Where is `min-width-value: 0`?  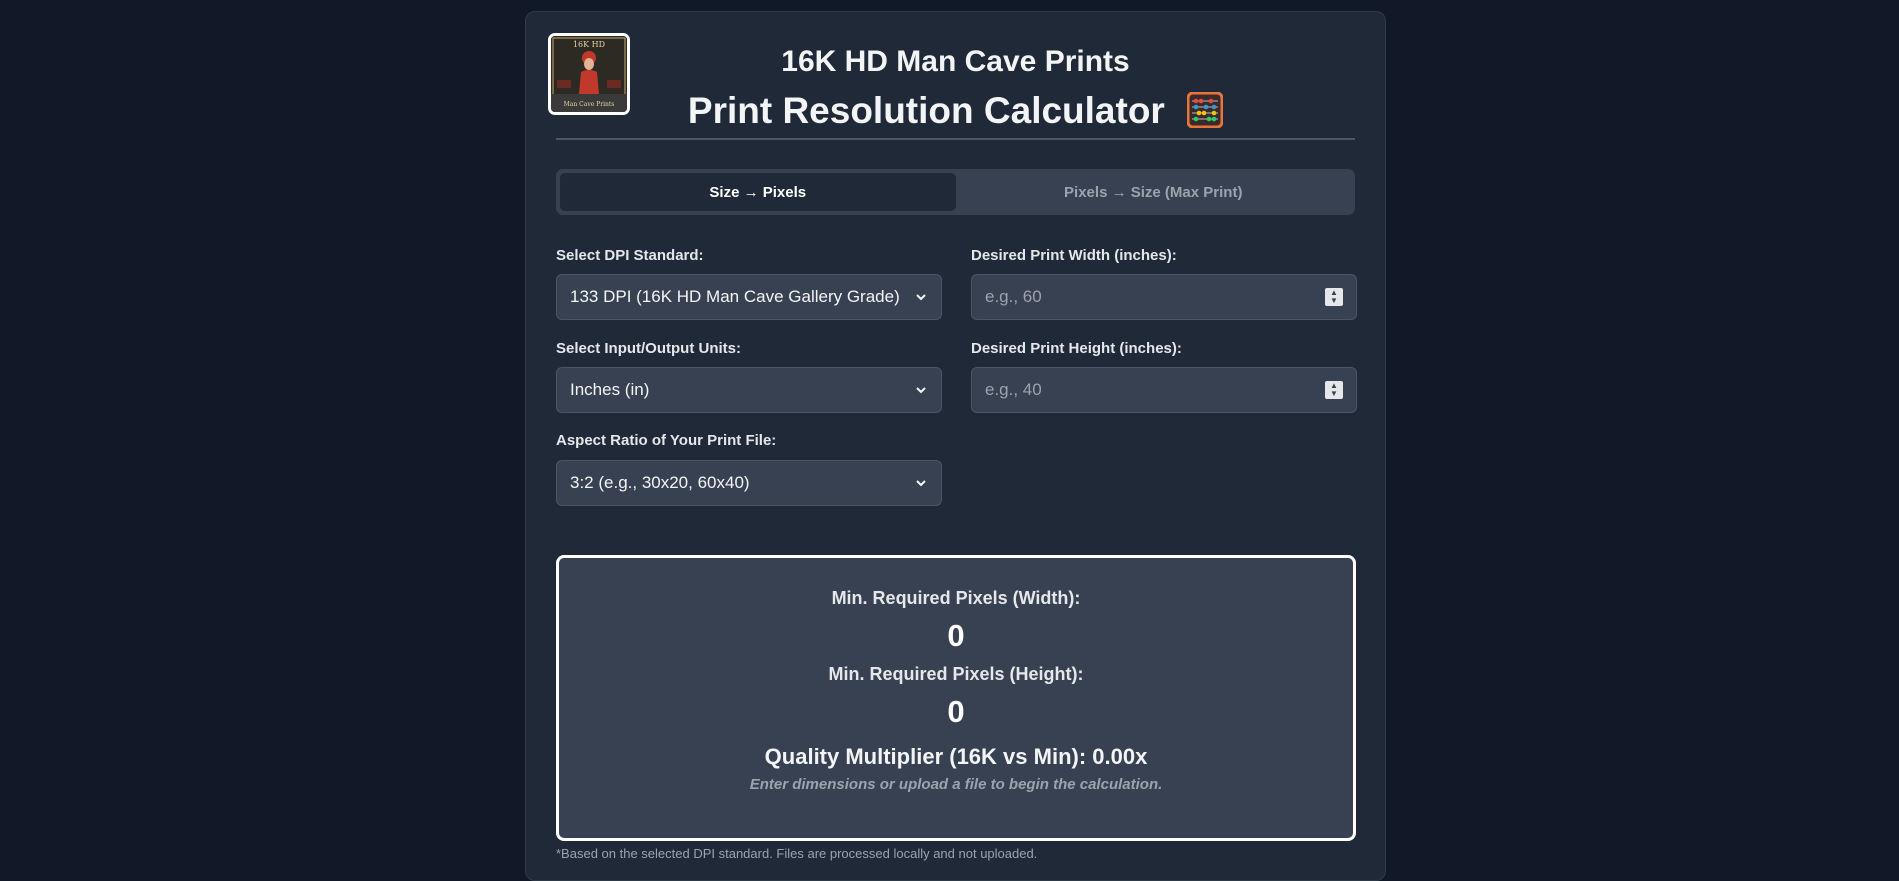
min-width-value: 0 is located at coordinates (956, 635).